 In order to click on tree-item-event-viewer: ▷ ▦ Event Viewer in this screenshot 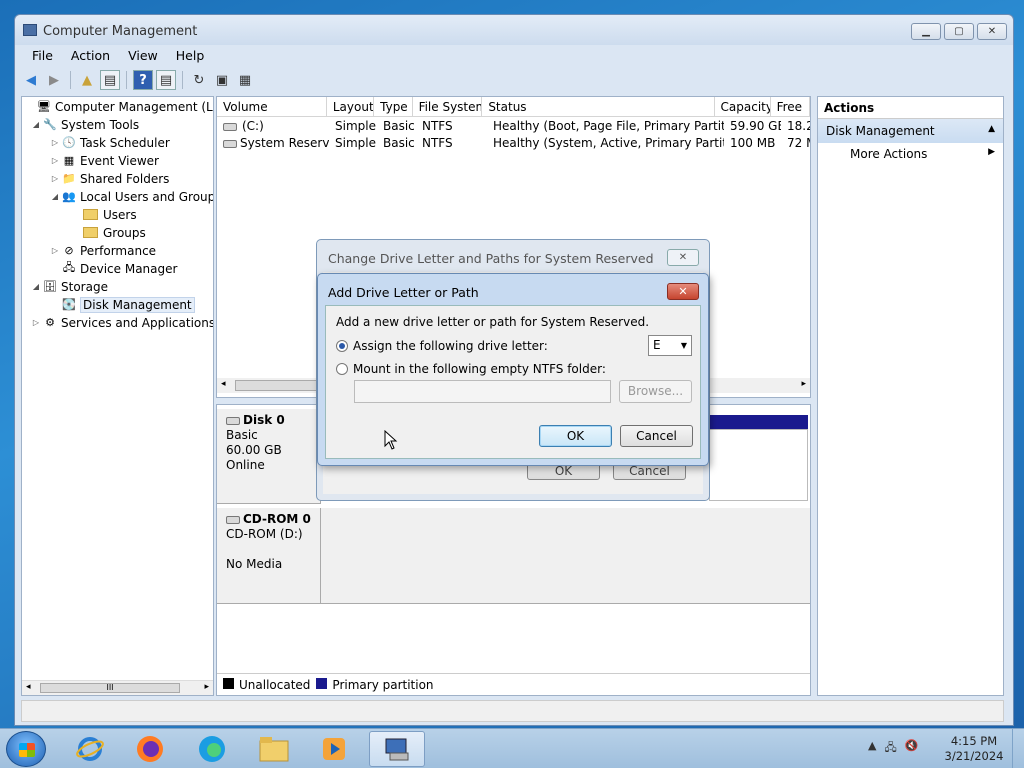, I will do `click(104, 160)`.